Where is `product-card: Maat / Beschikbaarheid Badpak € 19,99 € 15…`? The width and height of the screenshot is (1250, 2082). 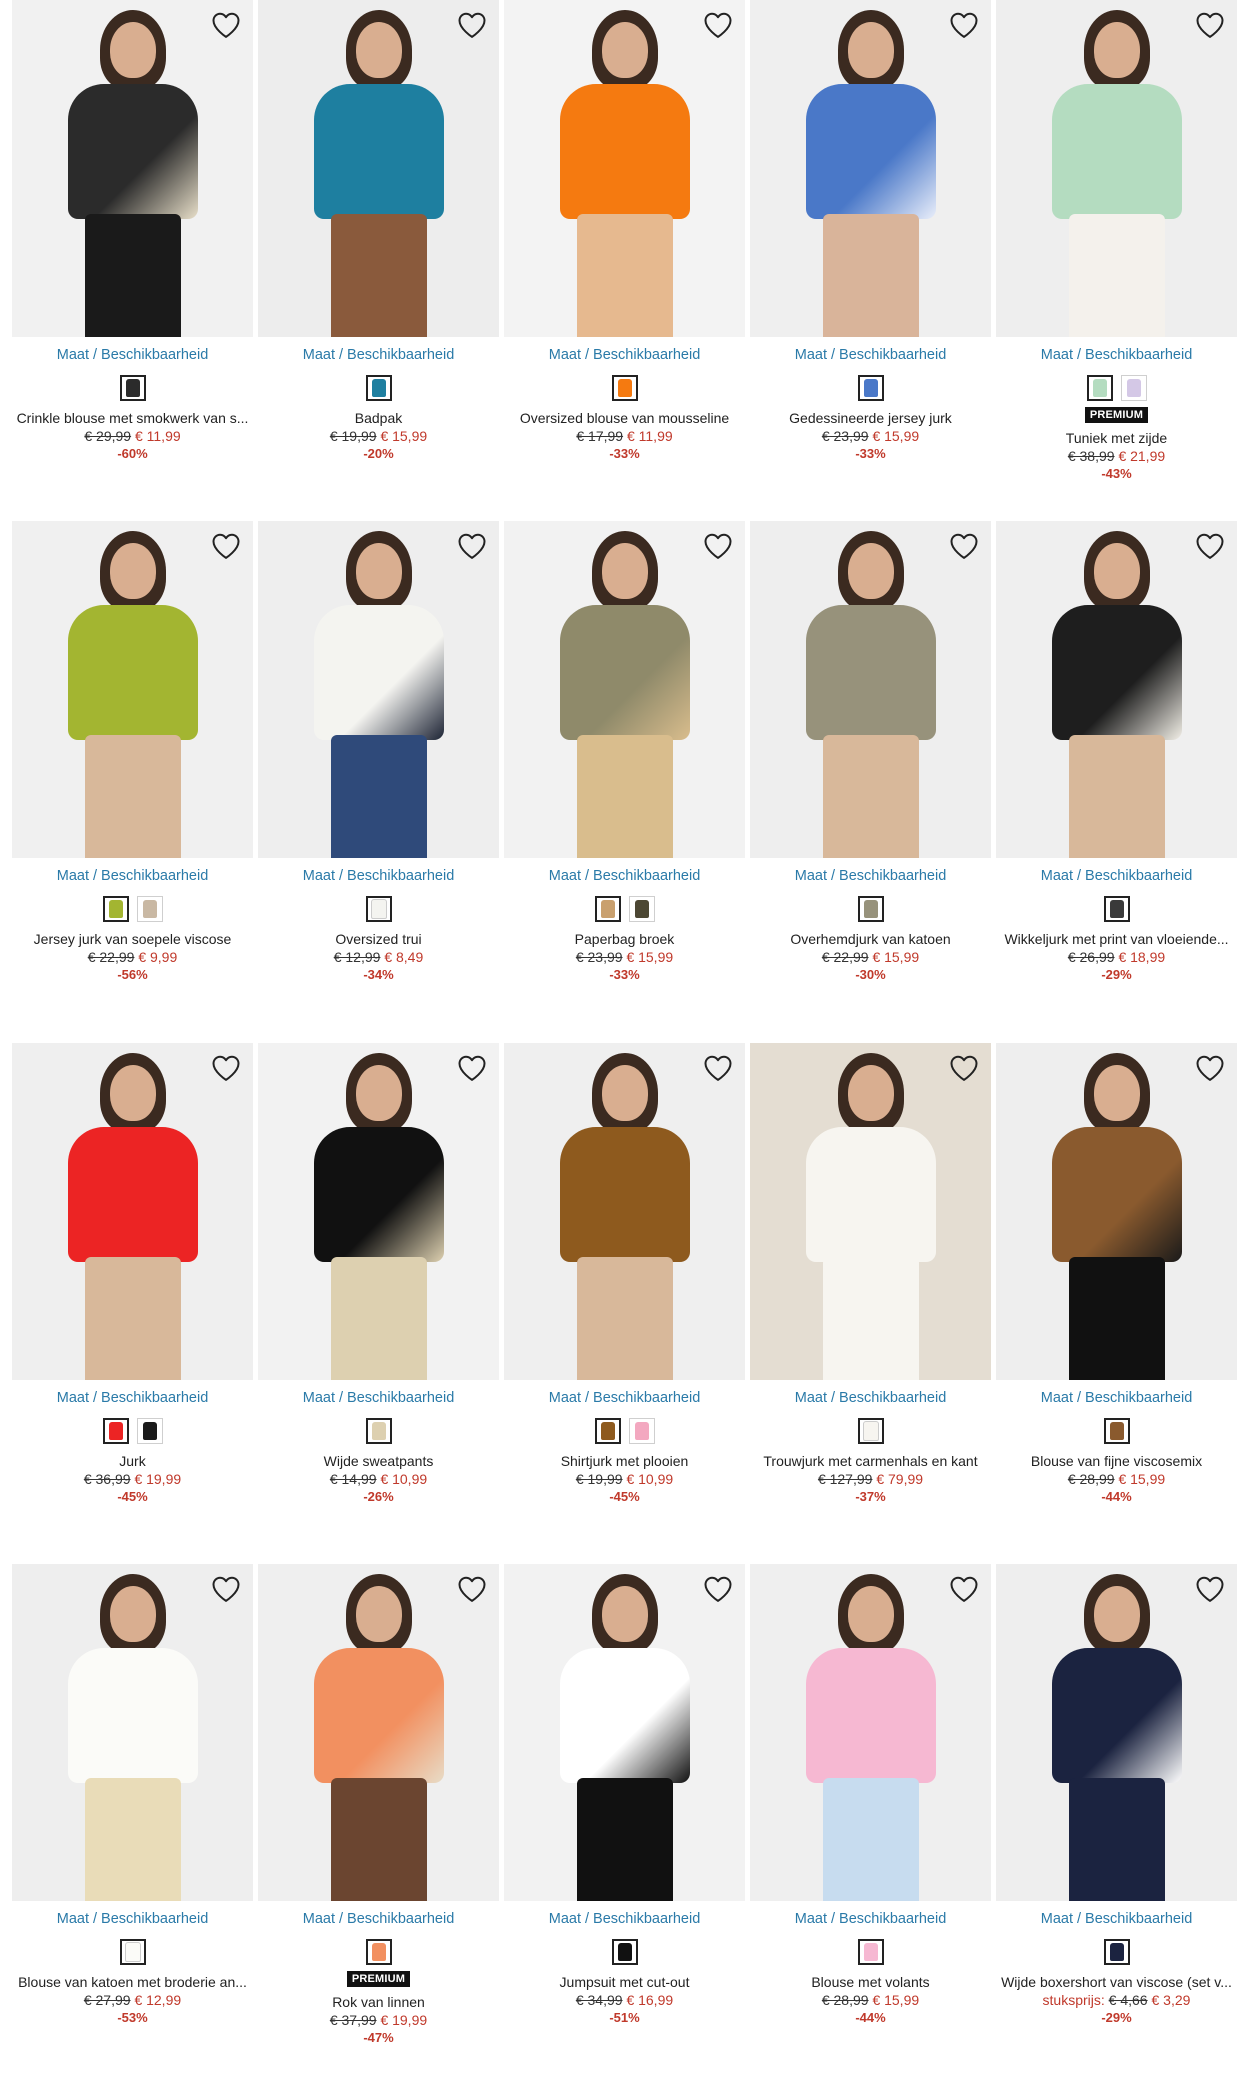 product-card: Maat / Beschikbaarheid Badpak € 19,99 € 15… is located at coordinates (378, 230).